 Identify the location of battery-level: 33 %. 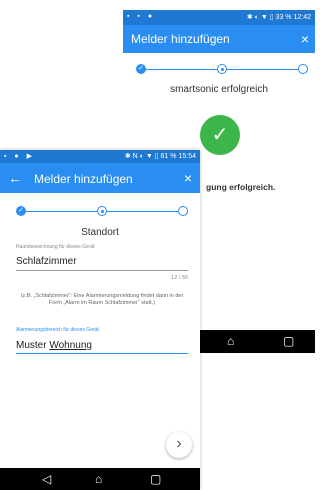
(283, 17).